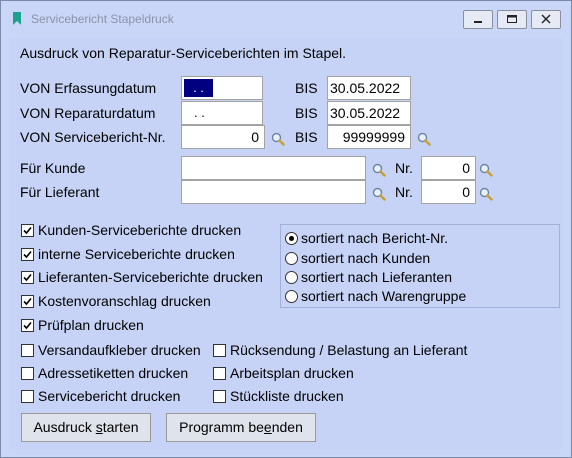 Image resolution: width=572 pixels, height=458 pixels. What do you see at coordinates (404, 192) in the screenshot?
I see `lieferant-nr-label: Nr.` at bounding box center [404, 192].